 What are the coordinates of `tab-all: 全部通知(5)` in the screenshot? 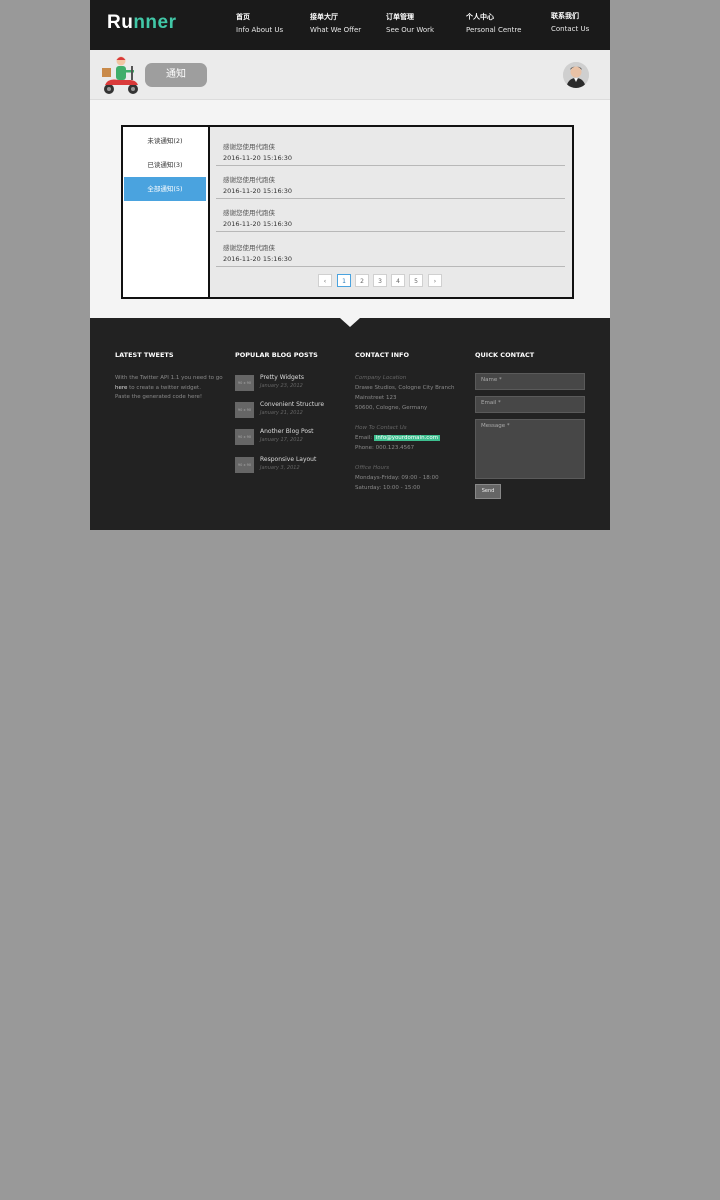 It's located at (165, 189).